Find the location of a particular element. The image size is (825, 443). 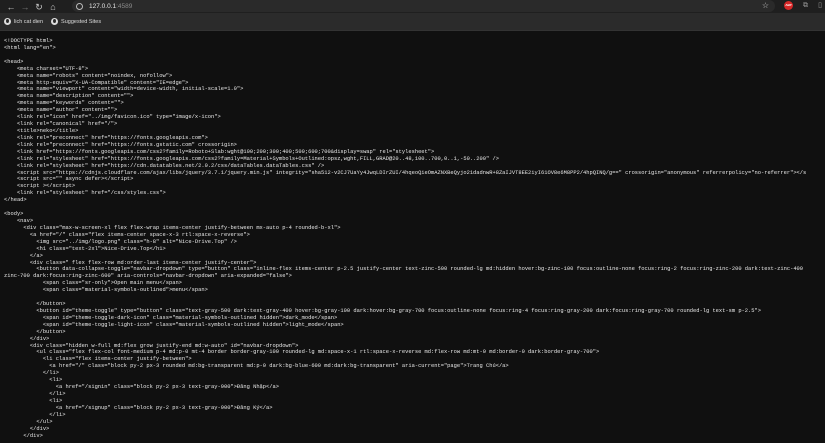

bookmark-label: lich cat dien is located at coordinates (29, 21).